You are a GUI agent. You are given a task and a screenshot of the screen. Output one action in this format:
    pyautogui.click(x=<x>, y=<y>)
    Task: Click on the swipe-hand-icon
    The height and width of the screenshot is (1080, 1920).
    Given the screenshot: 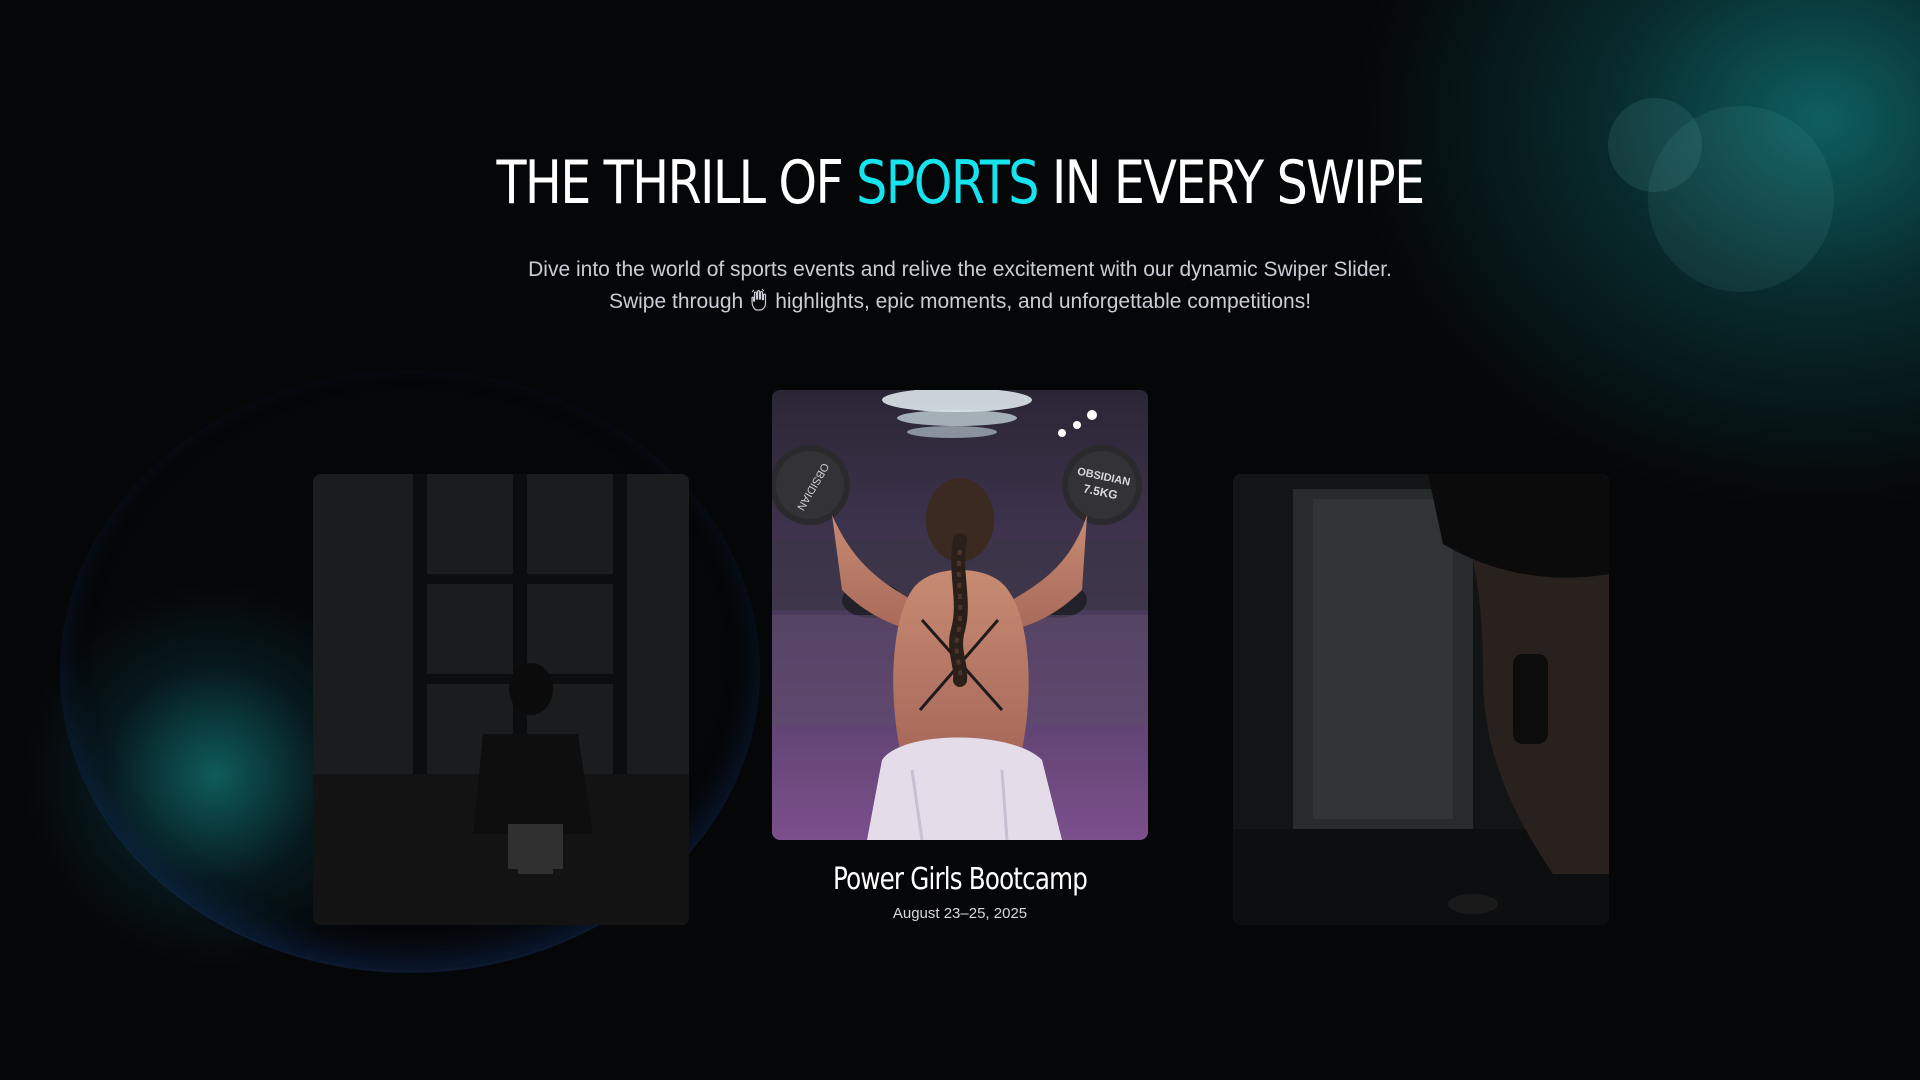 What is the action you would take?
    pyautogui.click(x=759, y=300)
    